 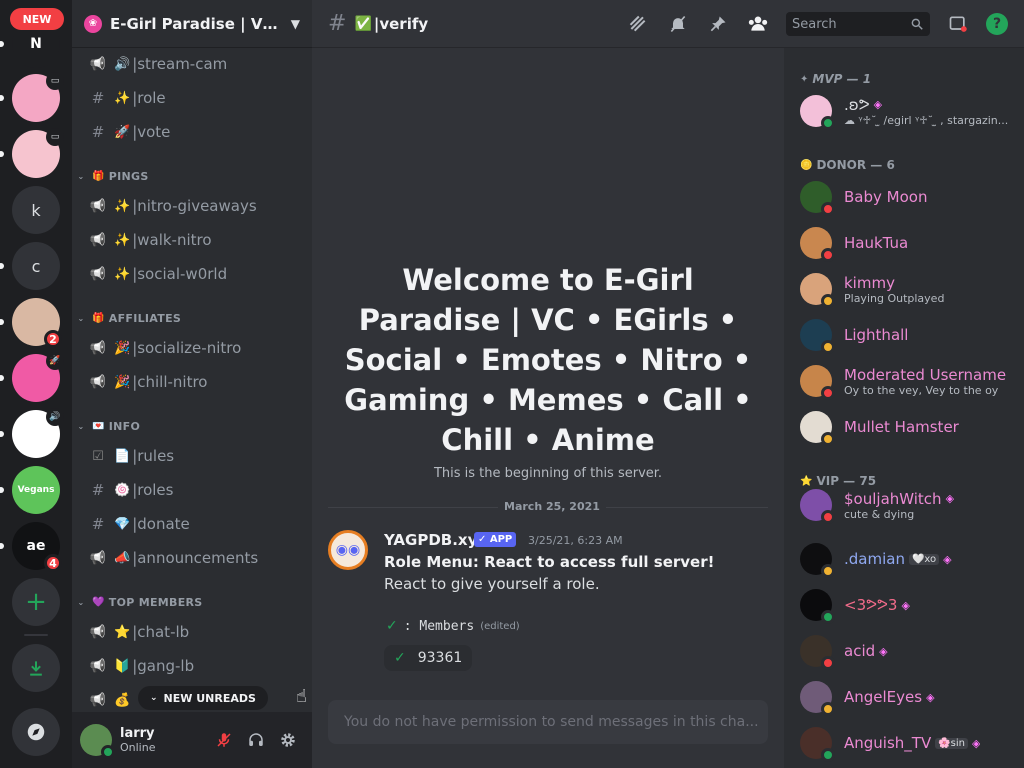 I want to click on channel-item: 📢 🔊 |stream-cam, so click(x=192, y=64).